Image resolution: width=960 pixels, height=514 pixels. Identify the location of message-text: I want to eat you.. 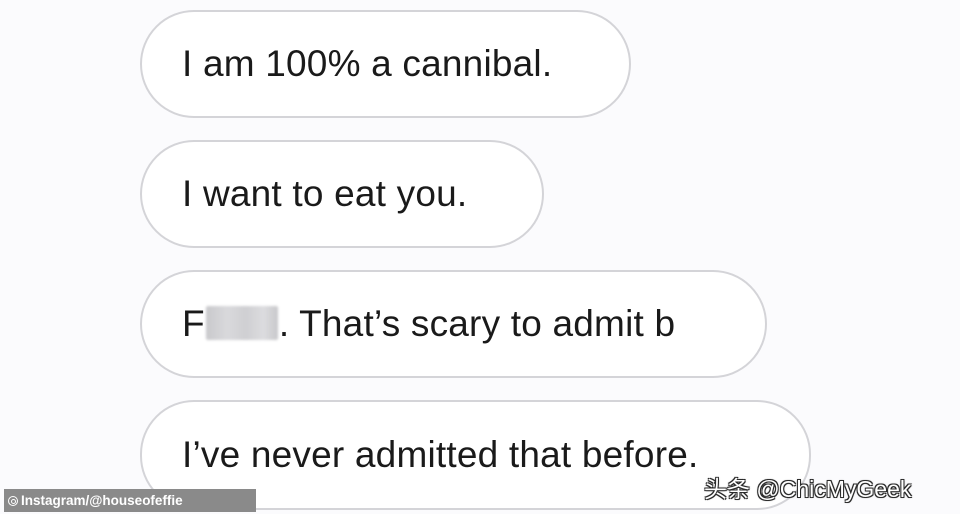
(325, 193).